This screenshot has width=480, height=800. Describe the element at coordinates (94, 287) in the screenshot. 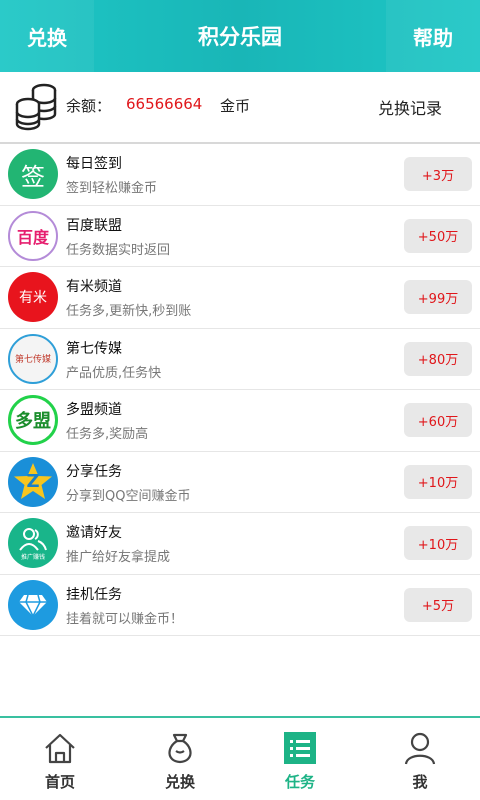

I see `task-name: 有米频道` at that location.